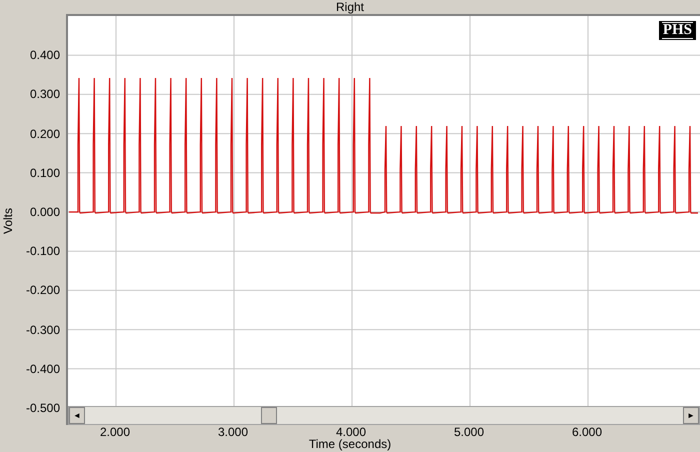  I want to click on scroll-right-button: ►, so click(691, 415).